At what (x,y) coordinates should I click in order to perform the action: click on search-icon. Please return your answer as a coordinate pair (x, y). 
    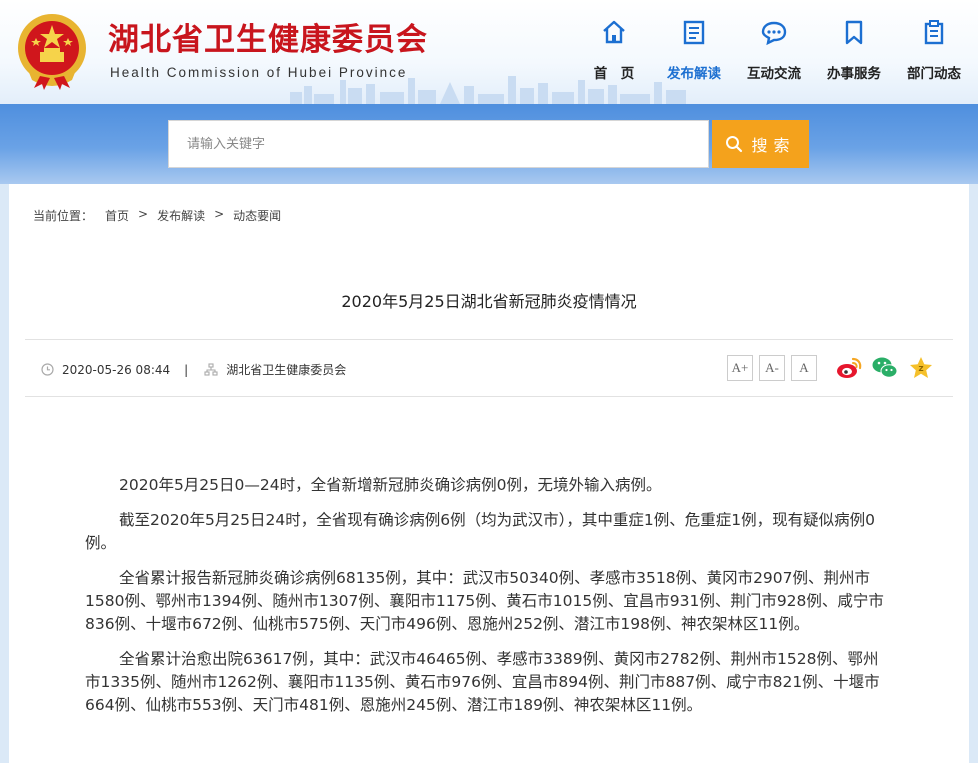
    Looking at the image, I should click on (734, 144).